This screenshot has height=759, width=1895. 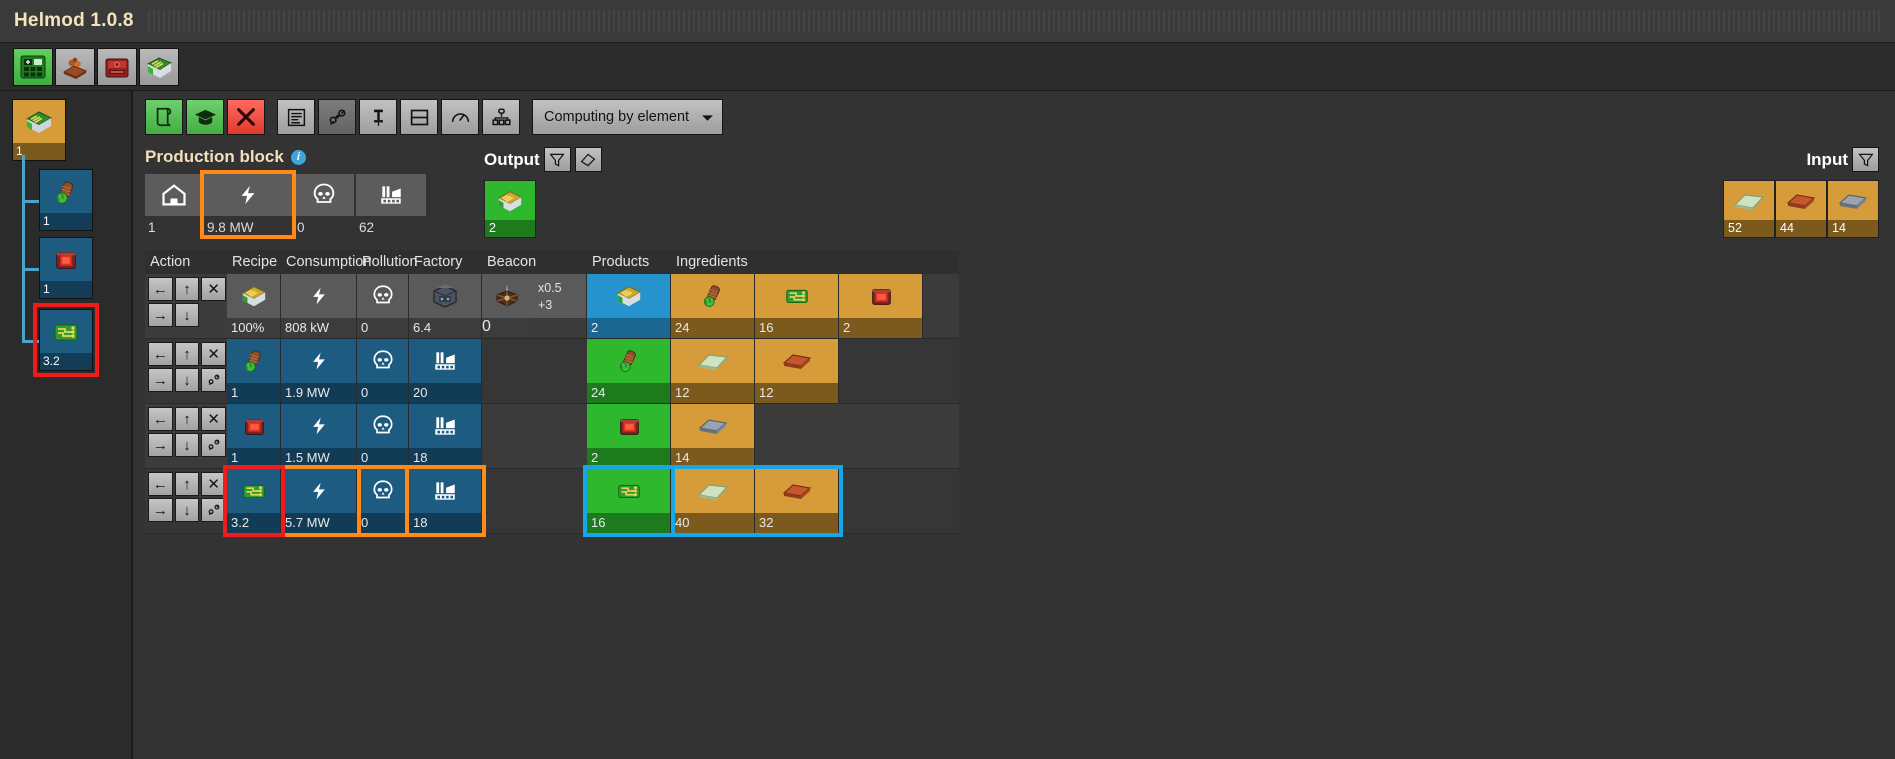 I want to click on input-item-iron-plate: 14, so click(x=1853, y=209).